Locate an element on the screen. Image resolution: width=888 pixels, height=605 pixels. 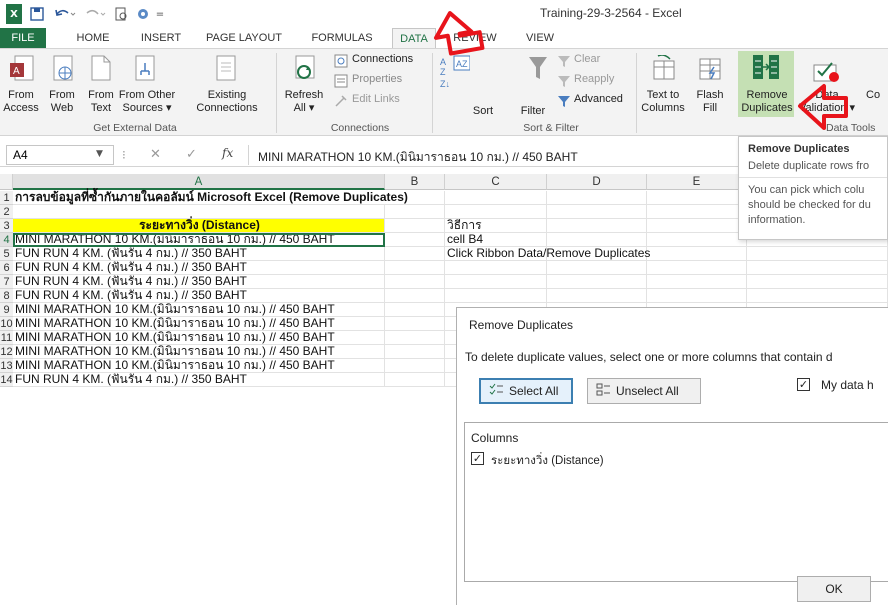
remove-duplicates-button: Remove Duplicates is located at coordinates (767, 102).